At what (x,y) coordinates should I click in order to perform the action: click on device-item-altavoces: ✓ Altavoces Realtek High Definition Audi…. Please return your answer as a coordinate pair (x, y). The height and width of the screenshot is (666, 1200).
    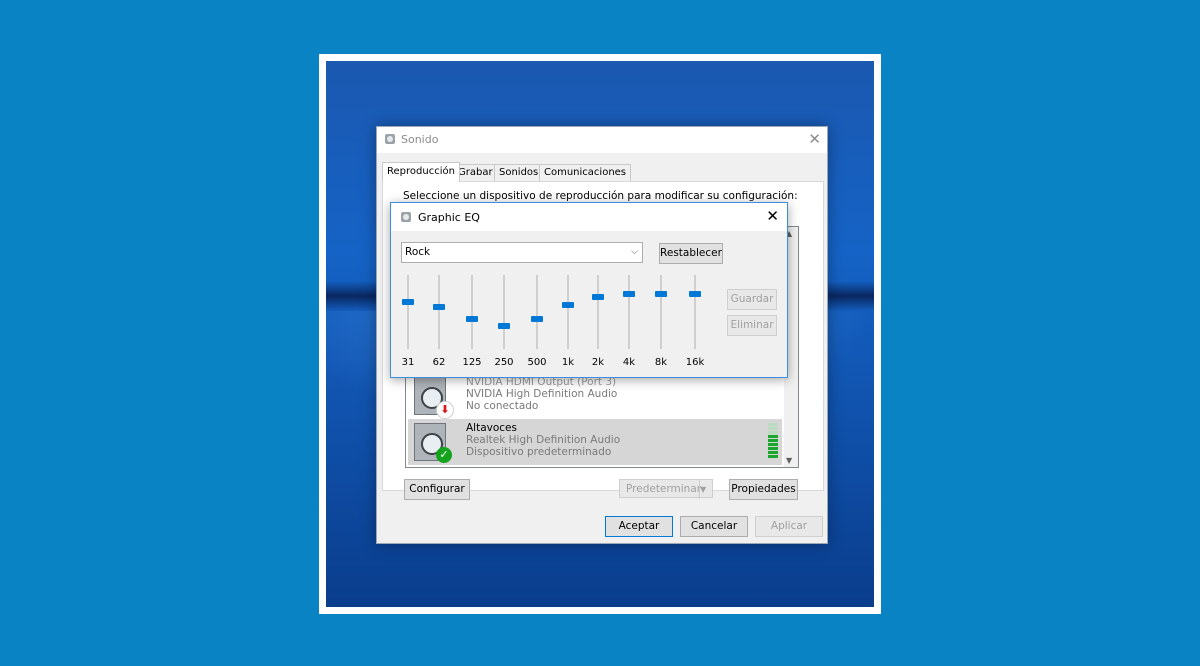
    Looking at the image, I should click on (595, 442).